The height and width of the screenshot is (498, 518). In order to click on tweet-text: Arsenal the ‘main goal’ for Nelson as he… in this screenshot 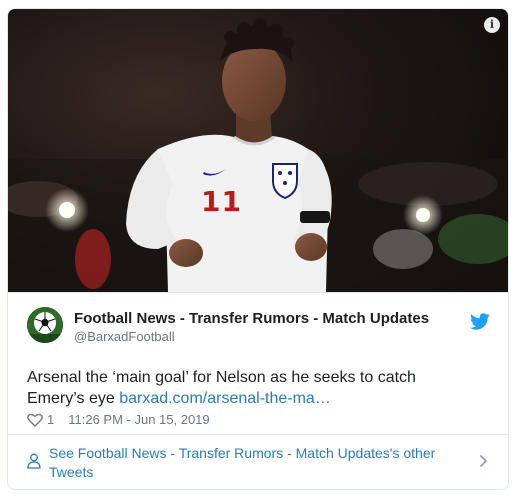, I will do `click(257, 388)`.